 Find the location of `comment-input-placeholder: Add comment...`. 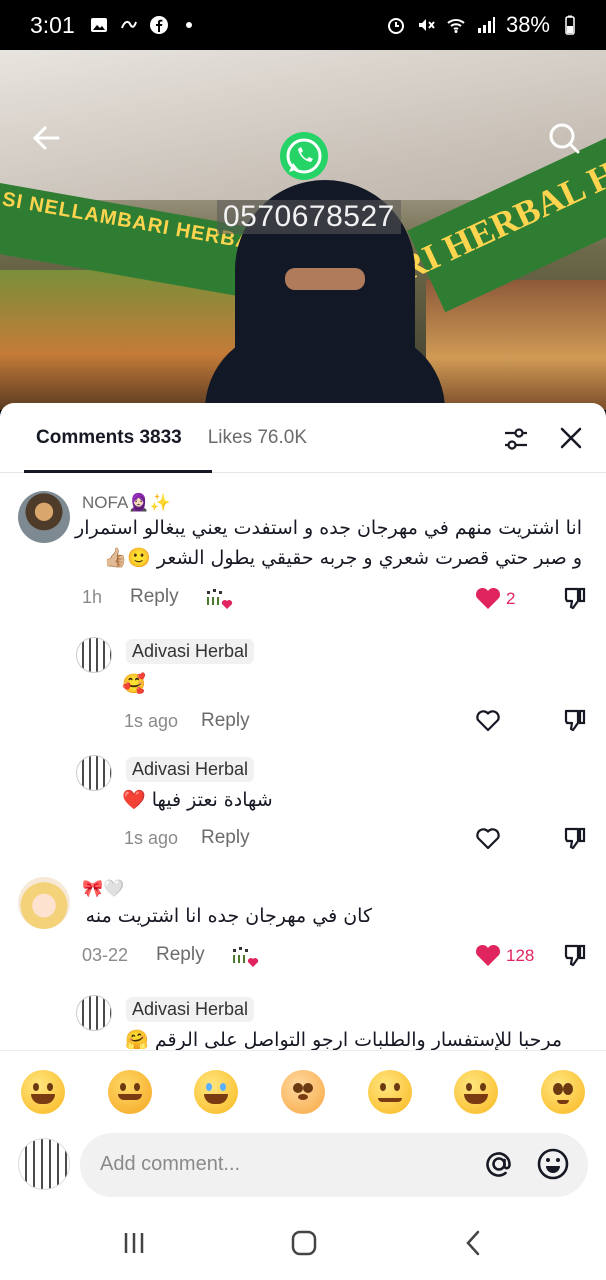

comment-input-placeholder: Add comment... is located at coordinates (170, 1164).